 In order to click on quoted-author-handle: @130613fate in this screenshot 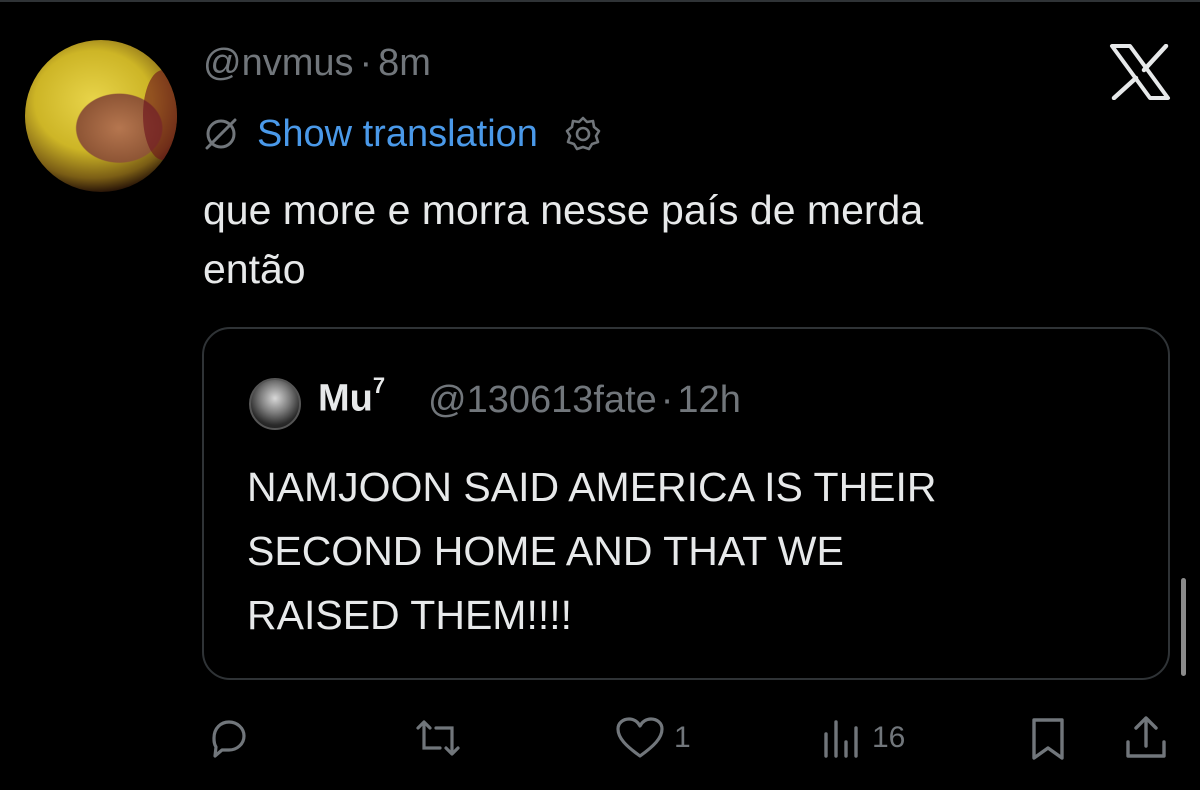, I will do `click(542, 400)`.